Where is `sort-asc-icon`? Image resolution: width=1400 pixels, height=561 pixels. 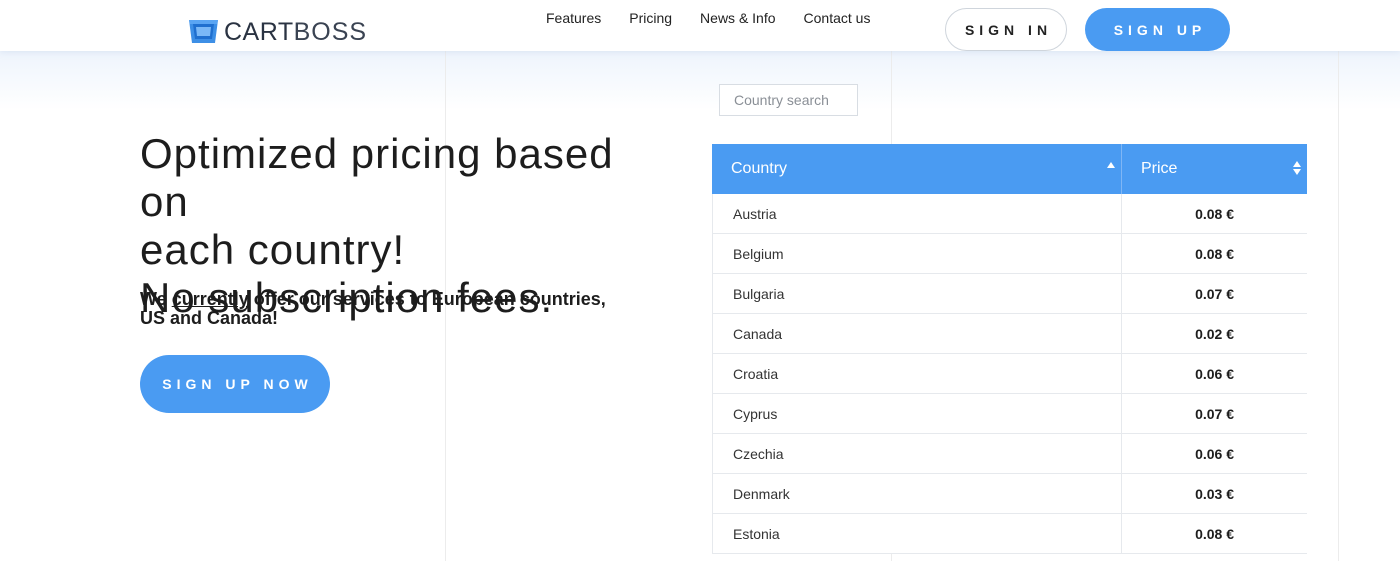
sort-asc-icon is located at coordinates (1111, 165).